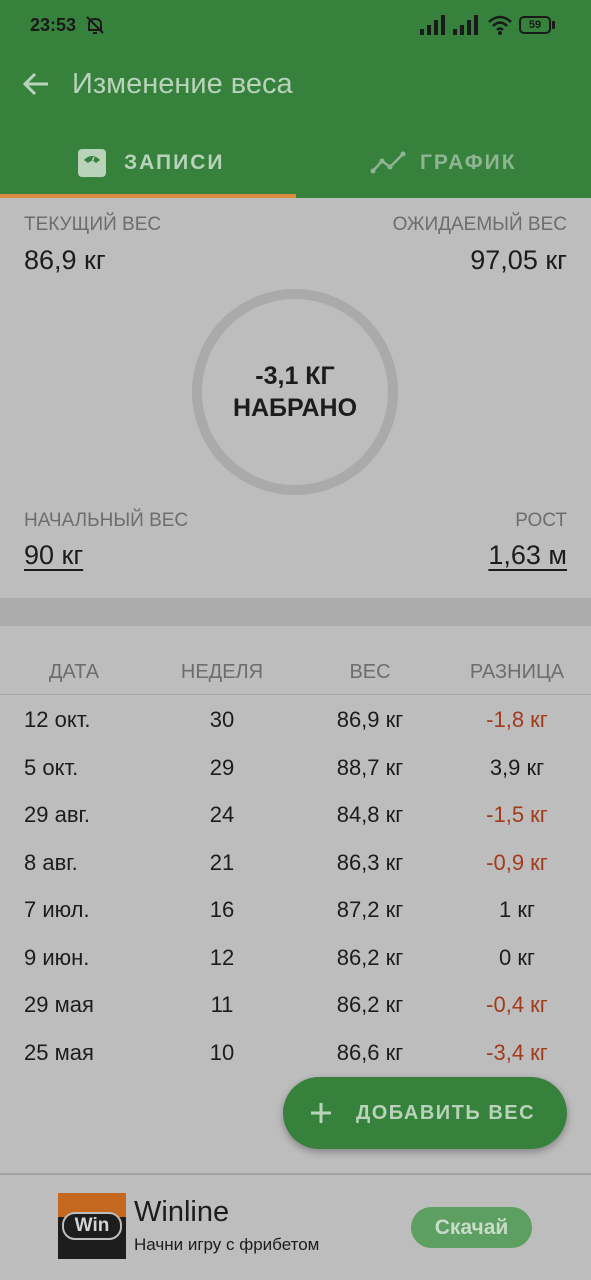 This screenshot has height=1280, width=591. What do you see at coordinates (227, 1244) in the screenshot?
I see `ad-subtitle: Начни игру с фрибетом` at bounding box center [227, 1244].